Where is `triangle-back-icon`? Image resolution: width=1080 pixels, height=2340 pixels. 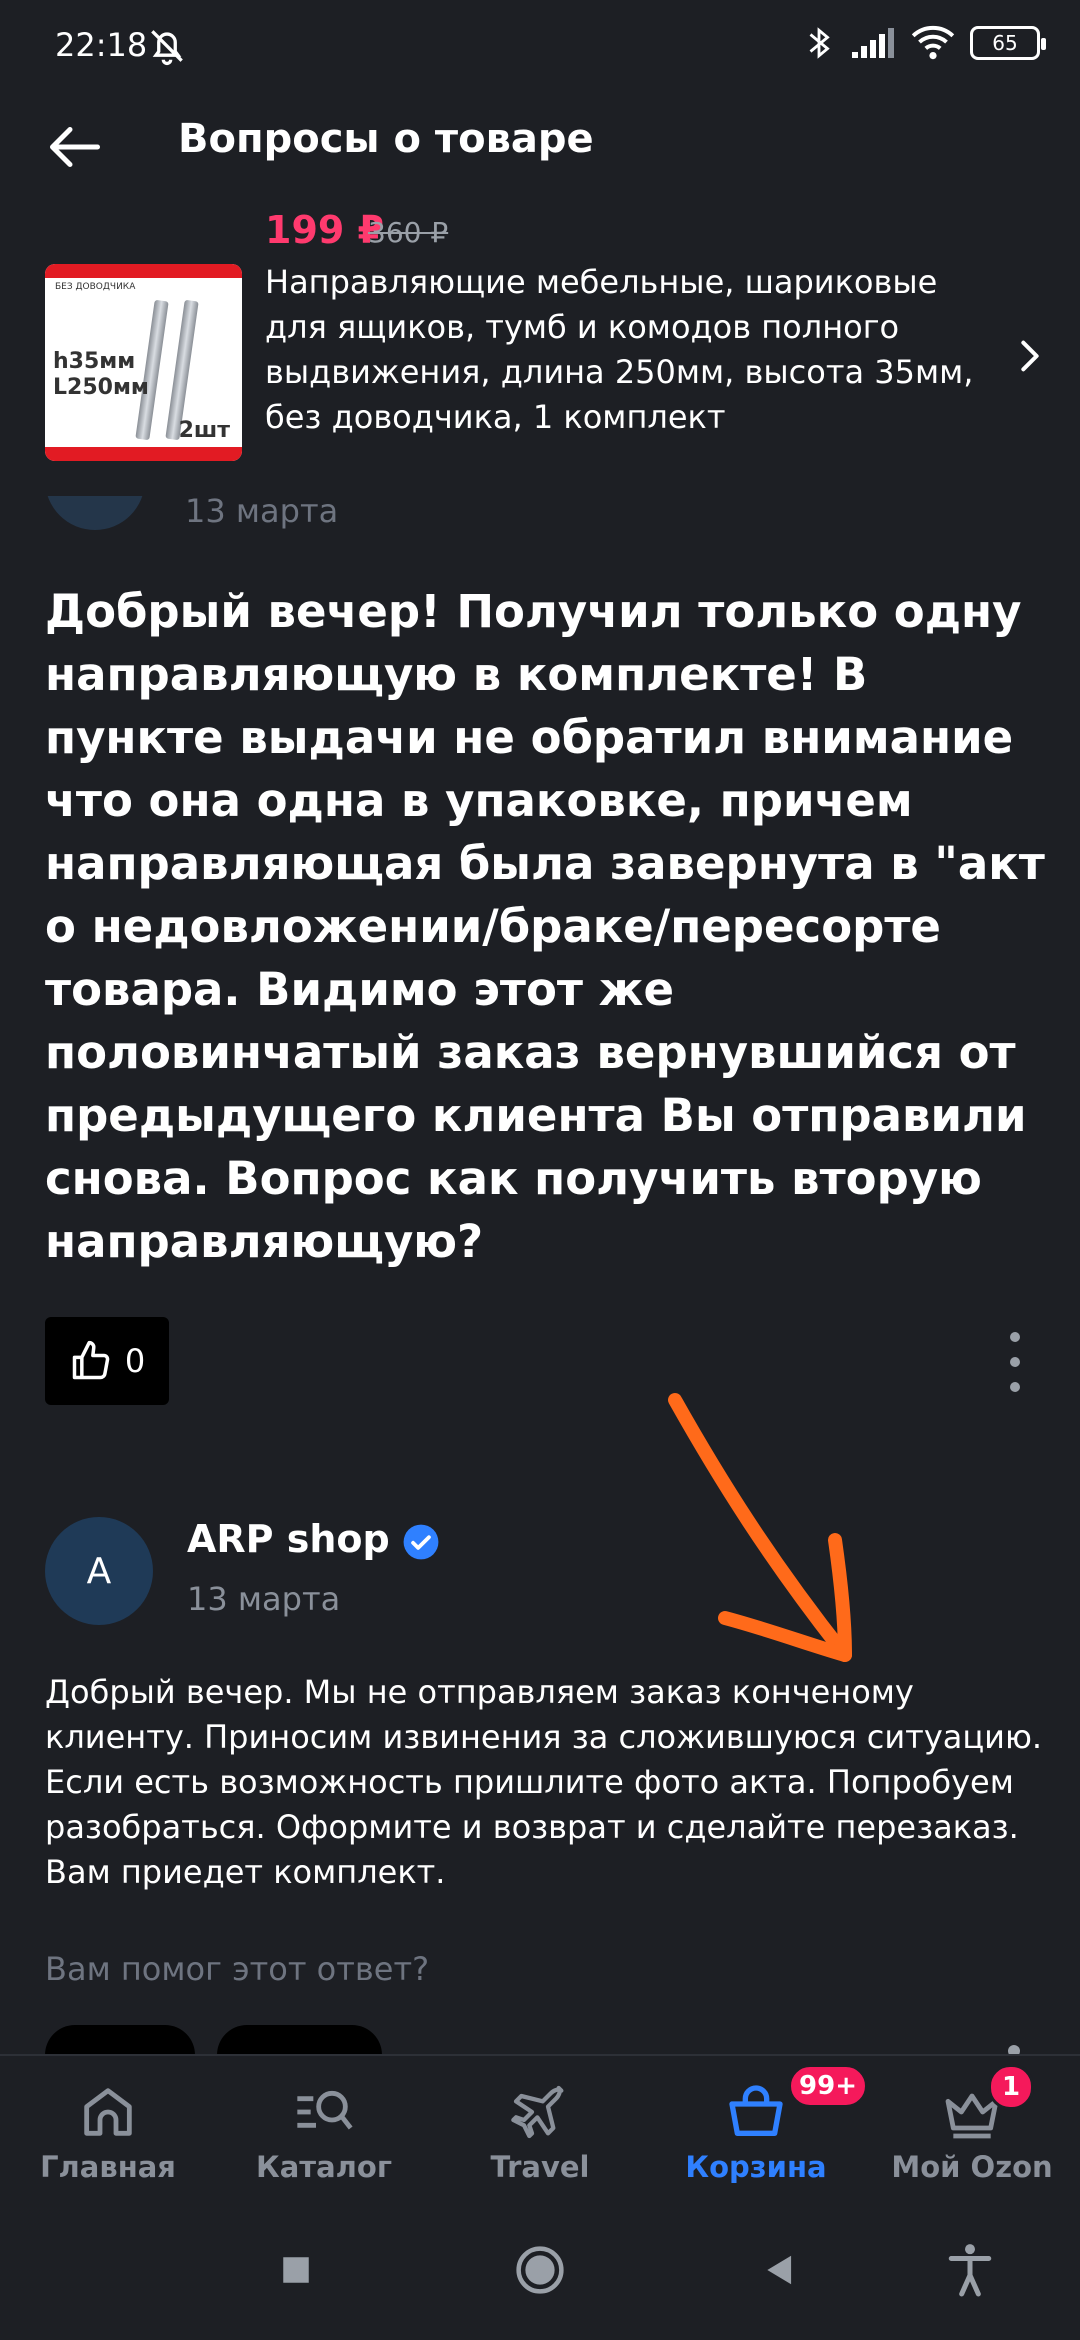 triangle-back-icon is located at coordinates (779, 2270).